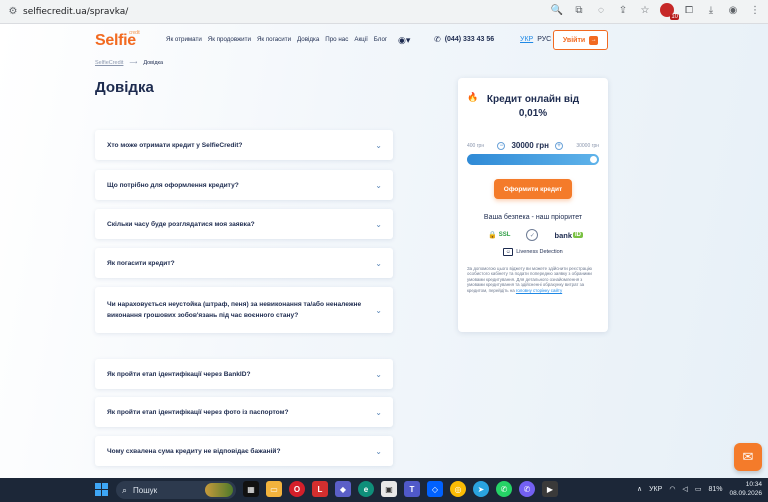 The width and height of the screenshot is (768, 502). Describe the element at coordinates (527, 489) in the screenshot. I see `viber-icon: ✆` at that location.